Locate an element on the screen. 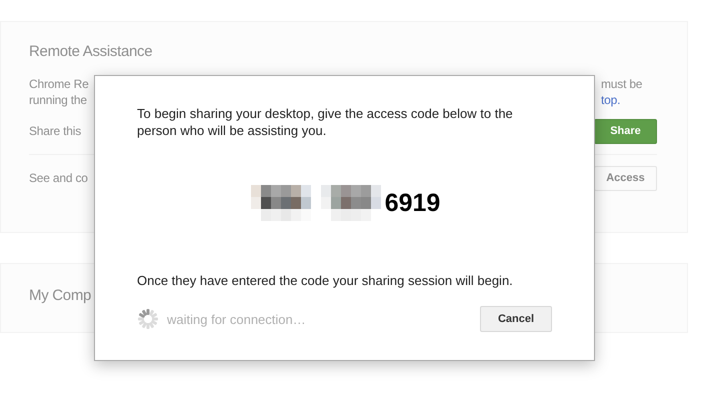 The image size is (703, 413). description-text: running the is located at coordinates (58, 100).